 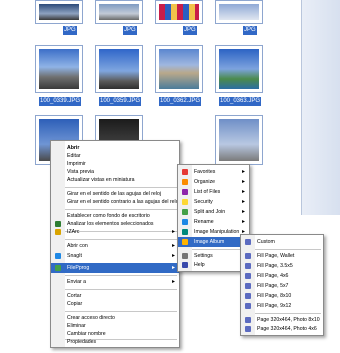 I want to click on list-icon, so click(x=185, y=192).